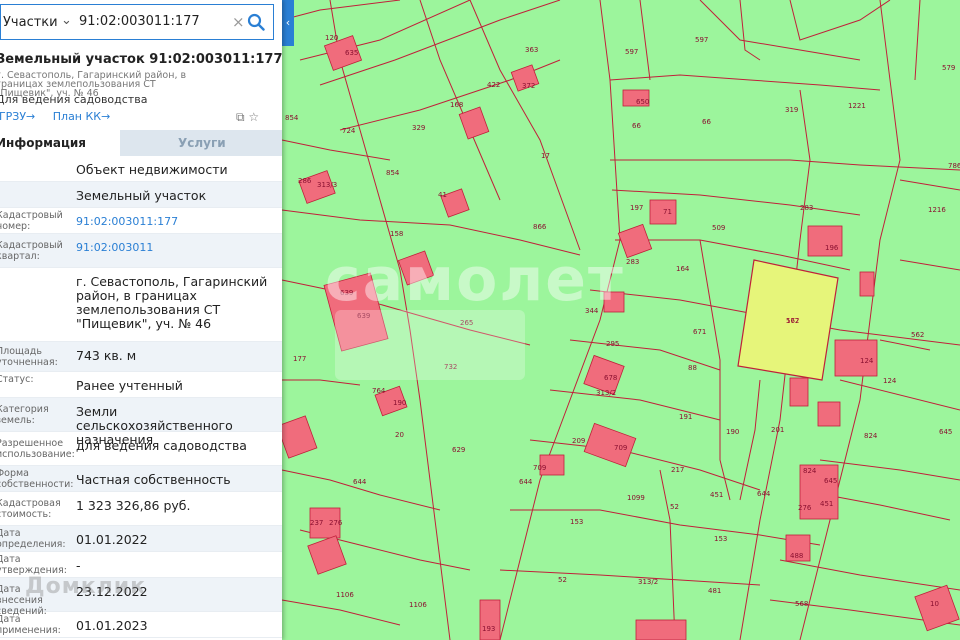 This screenshot has height=640, width=960. Describe the element at coordinates (24, 415) in the screenshot. I see `info-row-label: Категория земель:` at that location.